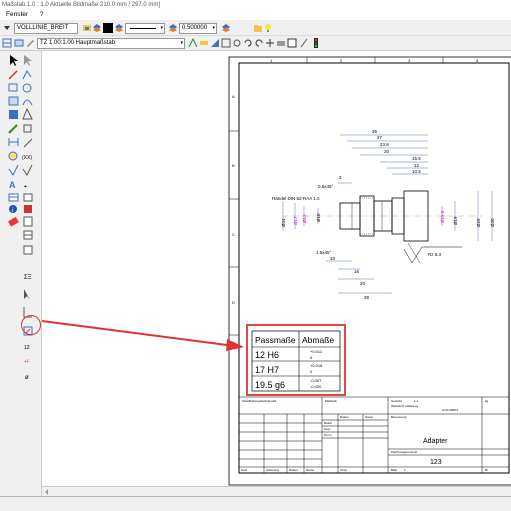 This screenshot has width=511, height=511. I want to click on print-icon, so click(281, 43).